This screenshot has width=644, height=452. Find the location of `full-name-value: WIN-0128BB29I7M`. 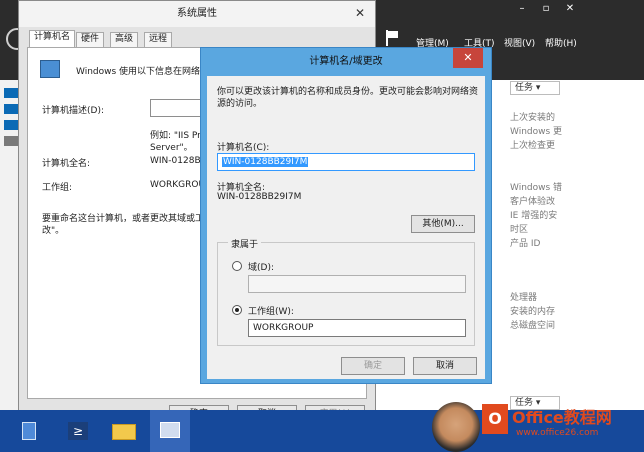

full-name-value: WIN-0128BB29I7M is located at coordinates (259, 197).